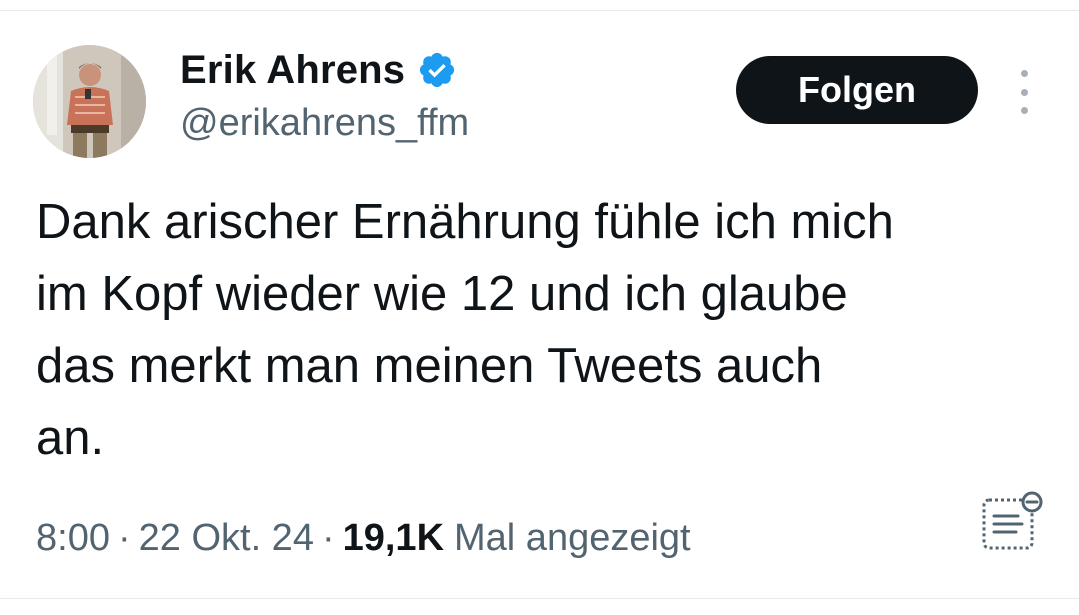  What do you see at coordinates (324, 123) in the screenshot?
I see `author-handle: @erikahrens_ffm` at bounding box center [324, 123].